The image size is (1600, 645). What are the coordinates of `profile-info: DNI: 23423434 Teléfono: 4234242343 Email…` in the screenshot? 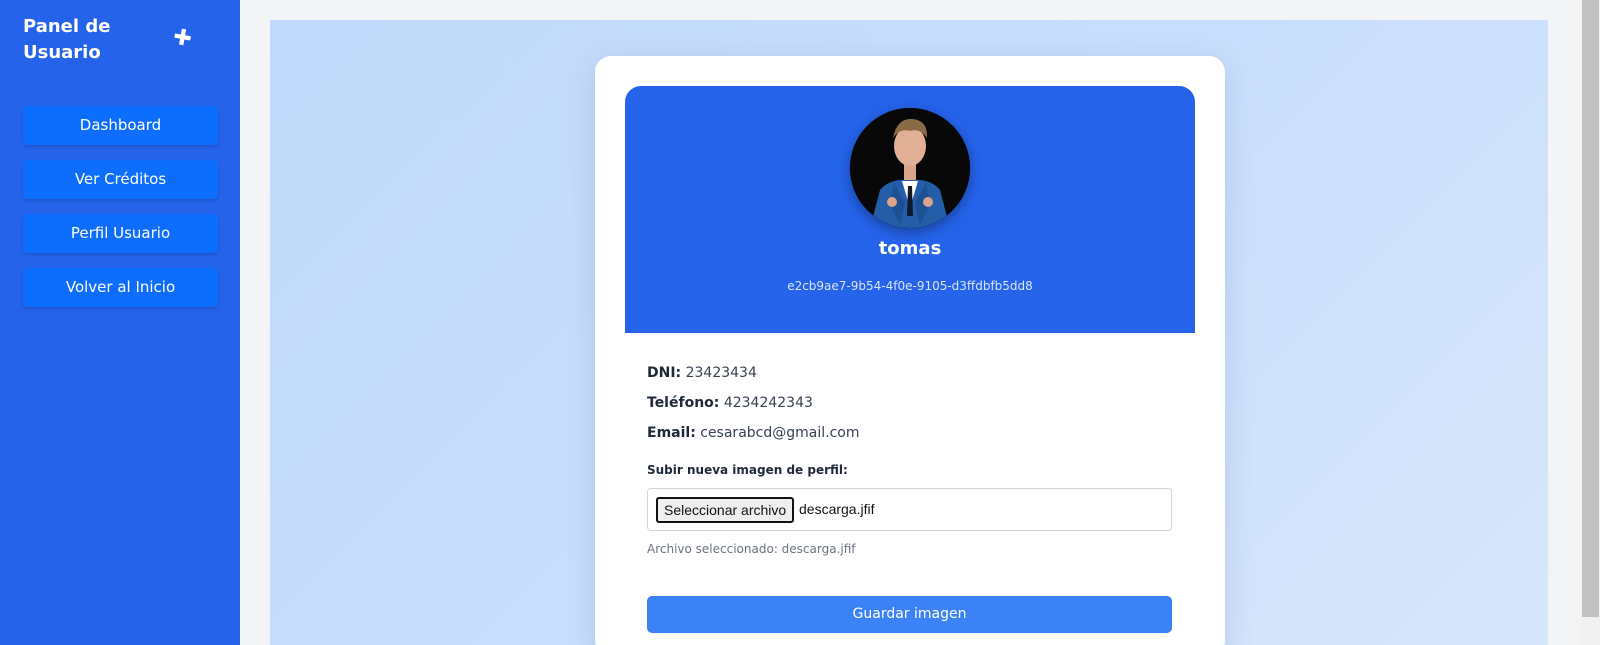 It's located at (753, 403).